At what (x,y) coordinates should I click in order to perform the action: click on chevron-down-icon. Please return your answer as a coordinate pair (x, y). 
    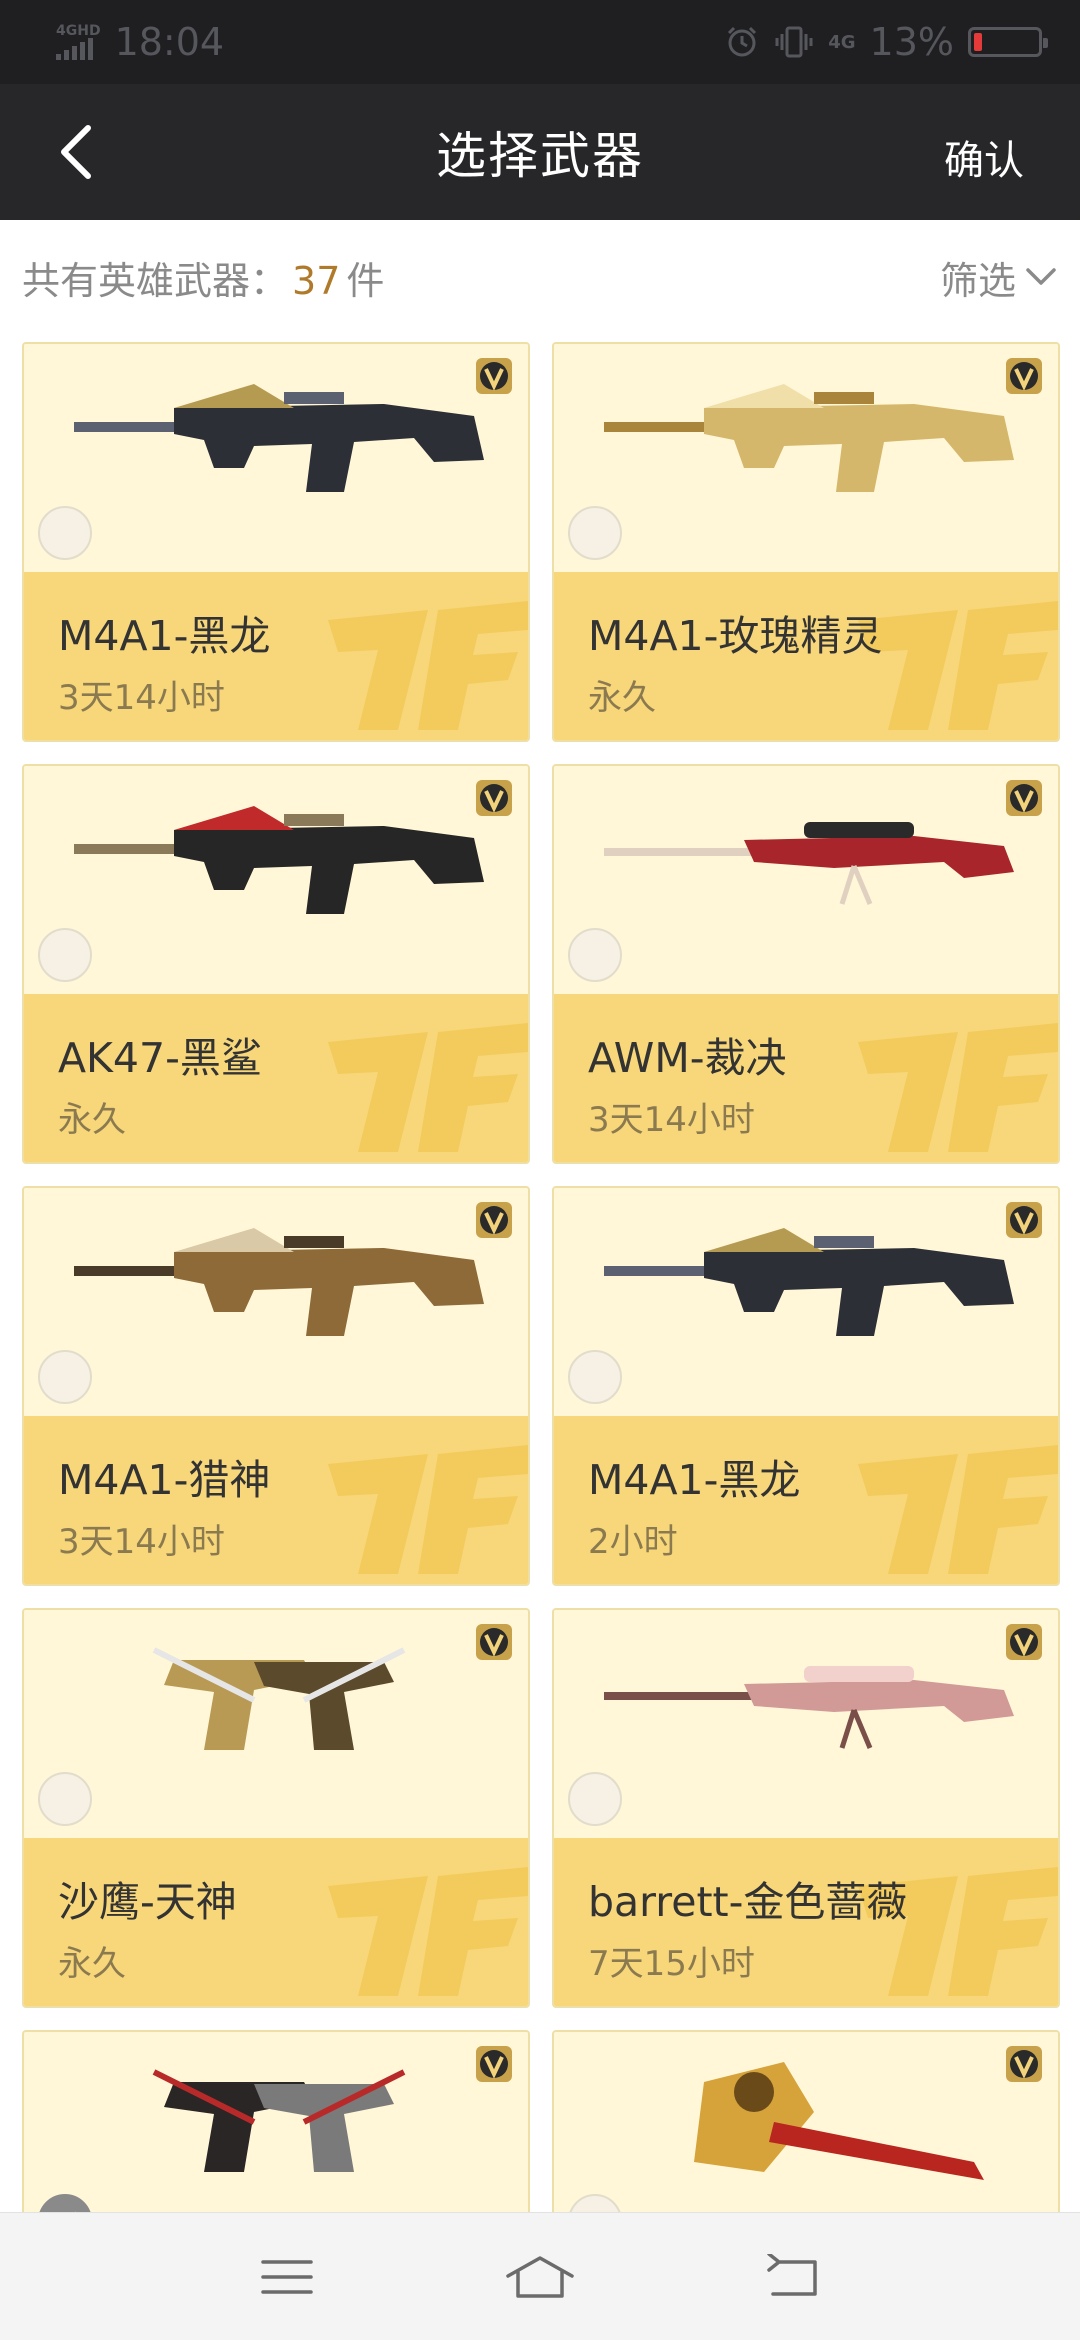
    Looking at the image, I should click on (1041, 276).